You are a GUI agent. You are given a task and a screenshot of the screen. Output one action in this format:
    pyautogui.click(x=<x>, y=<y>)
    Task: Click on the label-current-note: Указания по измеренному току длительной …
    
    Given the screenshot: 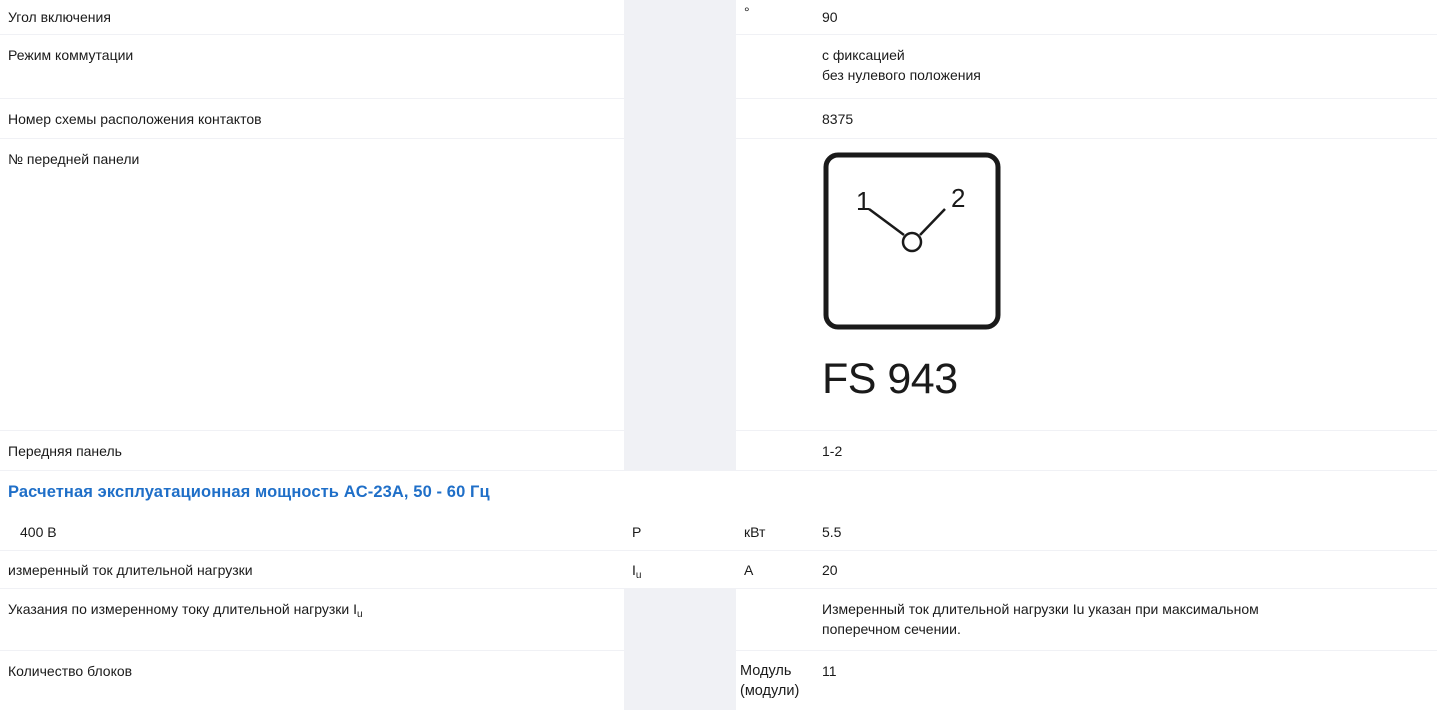 What is the action you would take?
    pyautogui.click(x=312, y=619)
    